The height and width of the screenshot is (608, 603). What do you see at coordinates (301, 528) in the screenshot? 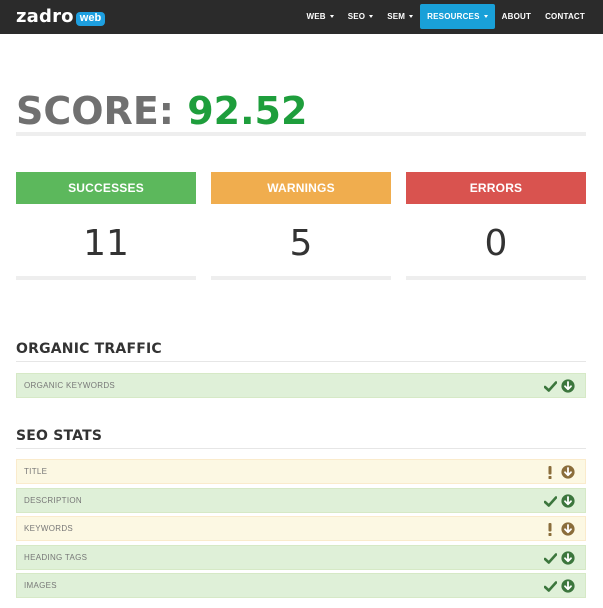
I see `row-keywords: KEYWORDS` at bounding box center [301, 528].